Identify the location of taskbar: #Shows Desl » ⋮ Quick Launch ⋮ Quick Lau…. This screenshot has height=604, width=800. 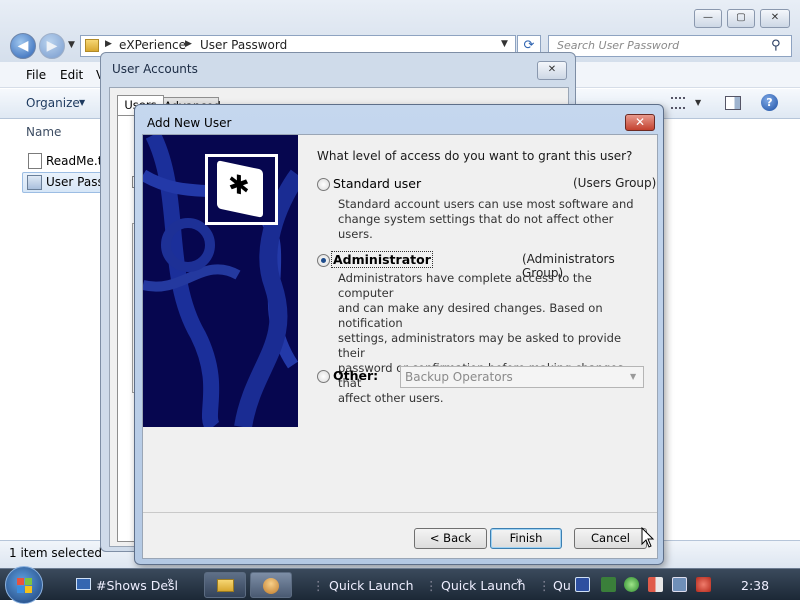
(400, 585).